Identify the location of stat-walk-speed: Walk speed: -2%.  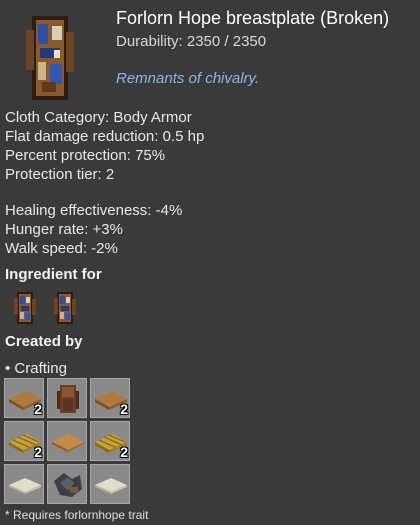
(61, 248).